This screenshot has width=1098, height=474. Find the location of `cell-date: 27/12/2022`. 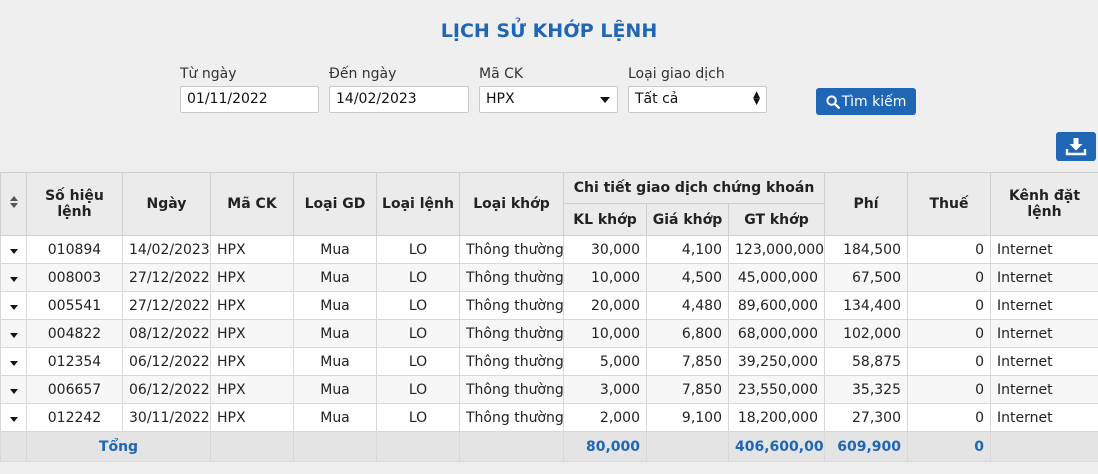

cell-date: 27/12/2022 is located at coordinates (166, 305).